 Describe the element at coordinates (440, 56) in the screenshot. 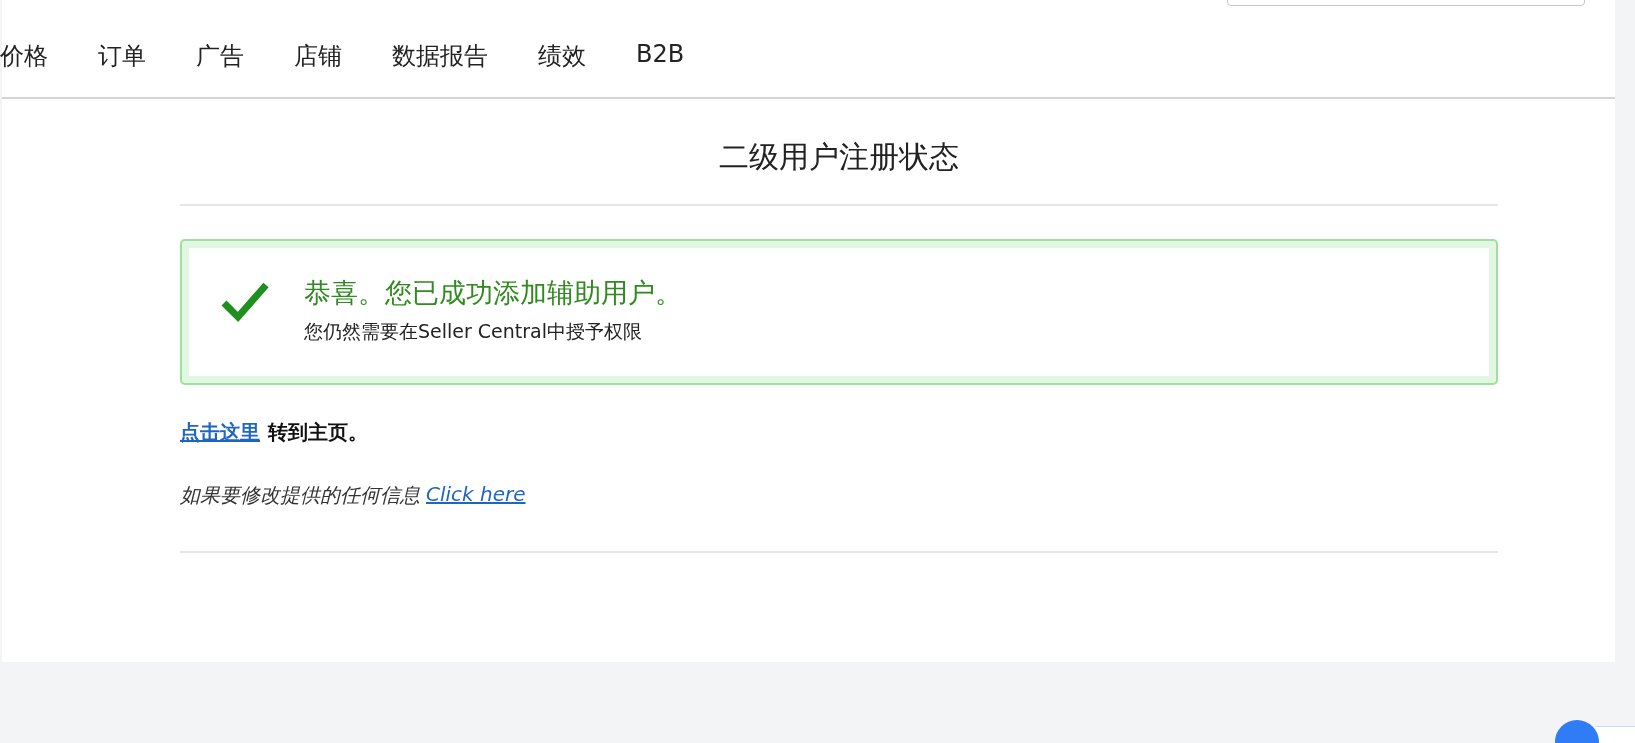

I see `nav-tab: 数据报告` at that location.